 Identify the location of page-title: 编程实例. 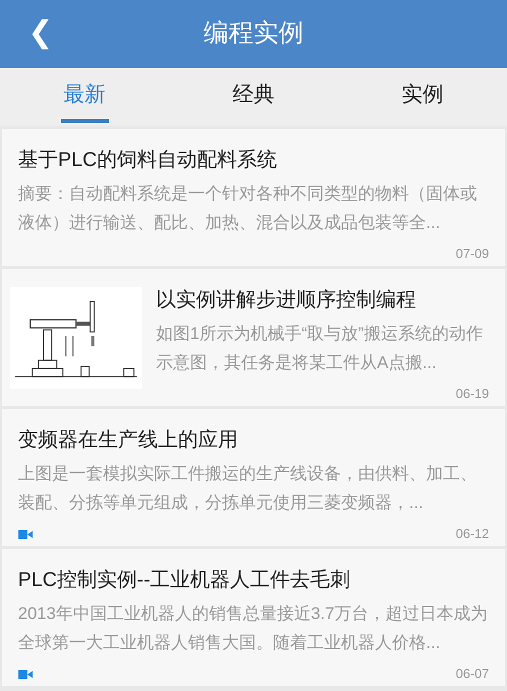
(254, 34).